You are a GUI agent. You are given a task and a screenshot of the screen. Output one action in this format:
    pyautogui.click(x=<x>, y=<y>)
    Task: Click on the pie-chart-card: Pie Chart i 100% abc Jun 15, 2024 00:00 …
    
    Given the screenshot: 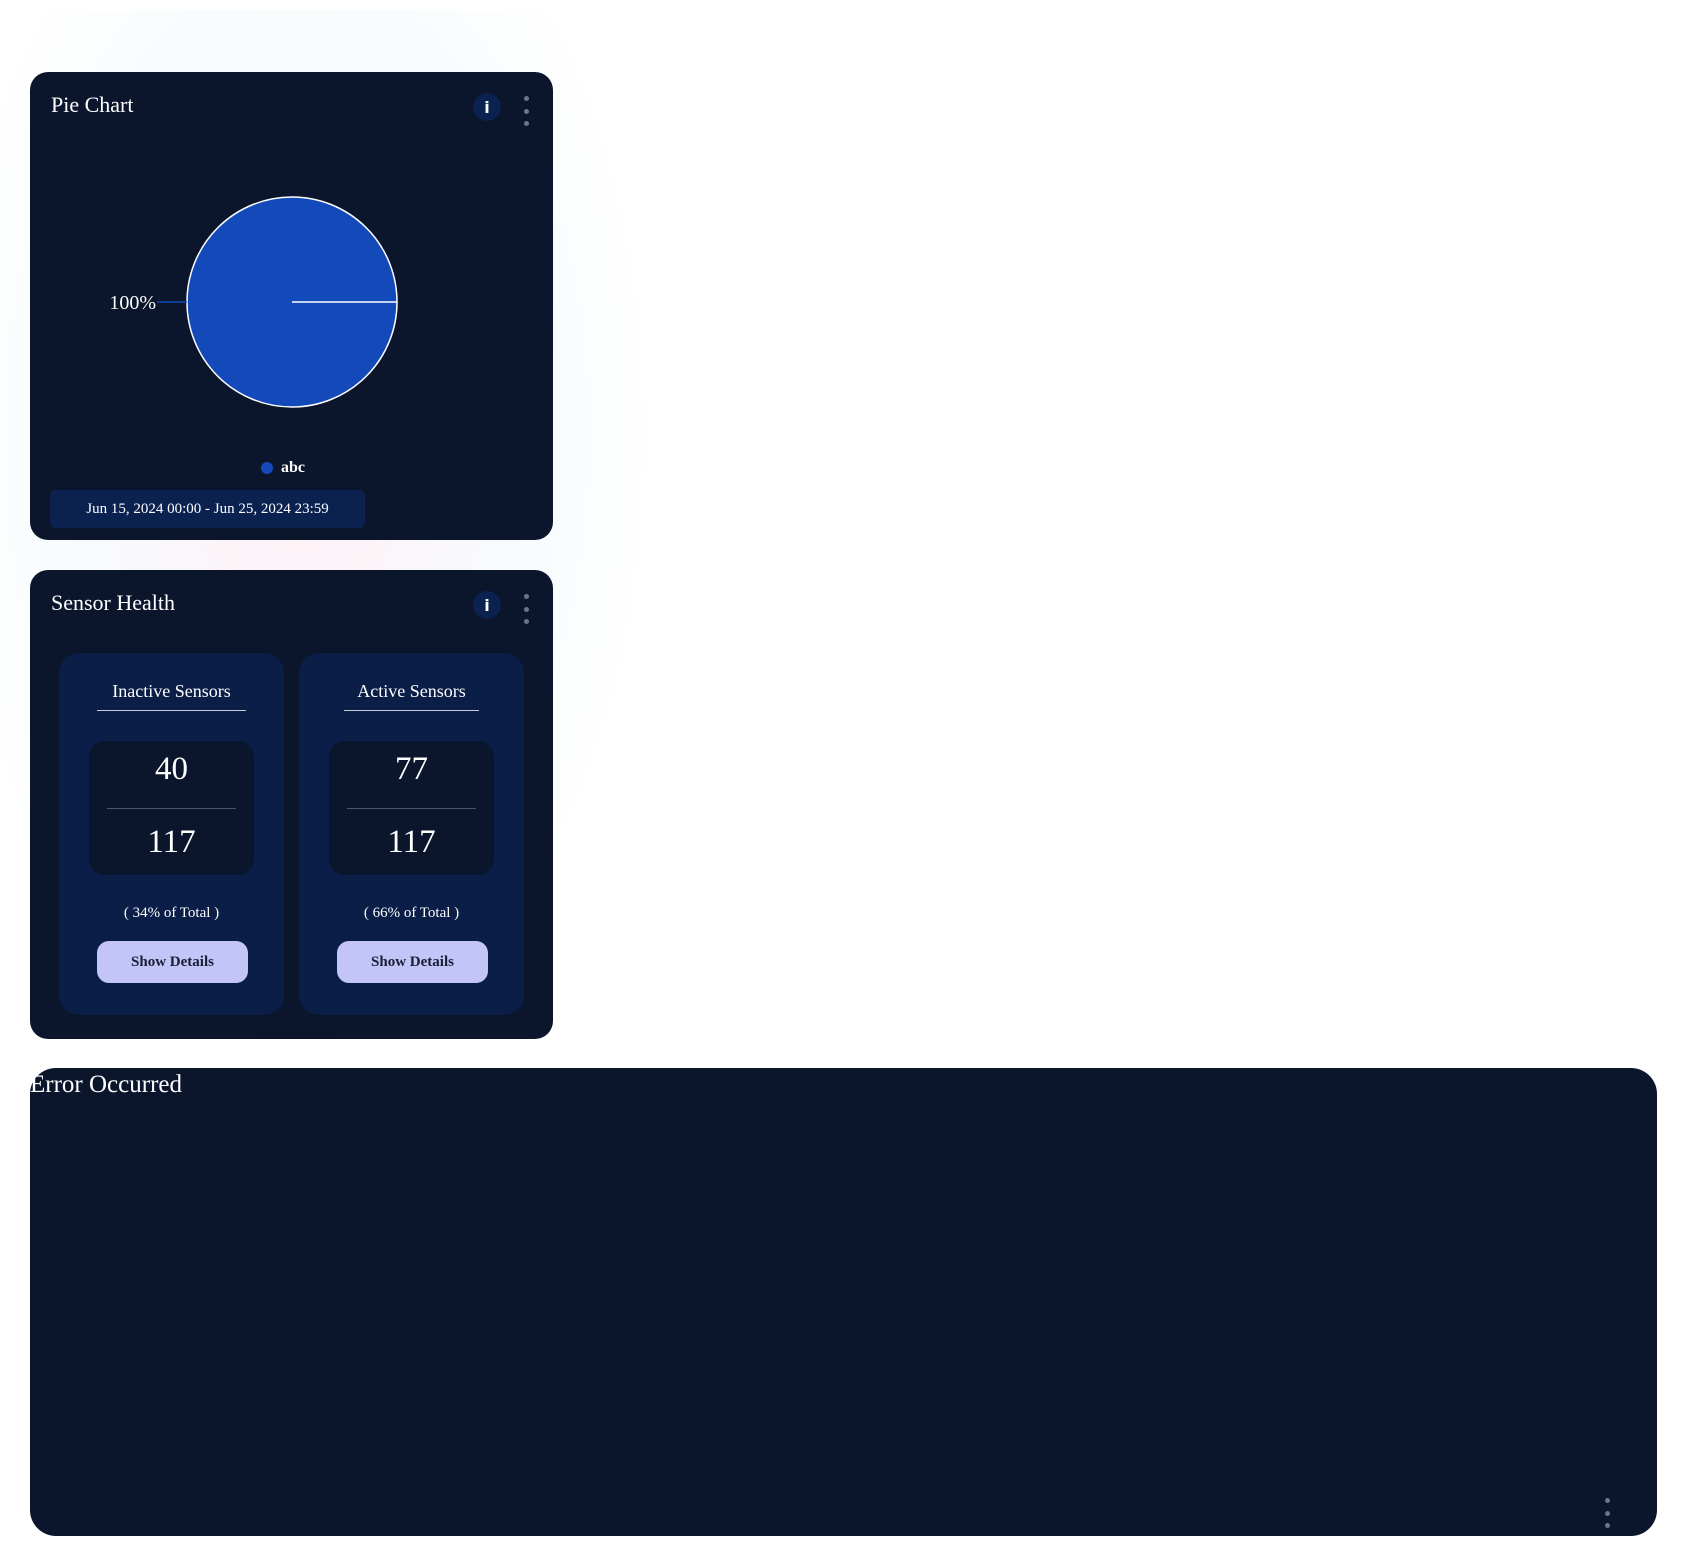 What is the action you would take?
    pyautogui.click(x=291, y=306)
    